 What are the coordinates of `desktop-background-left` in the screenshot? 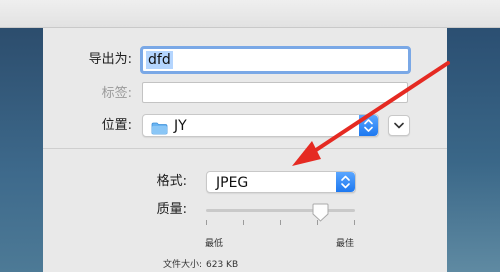 It's located at (21, 150).